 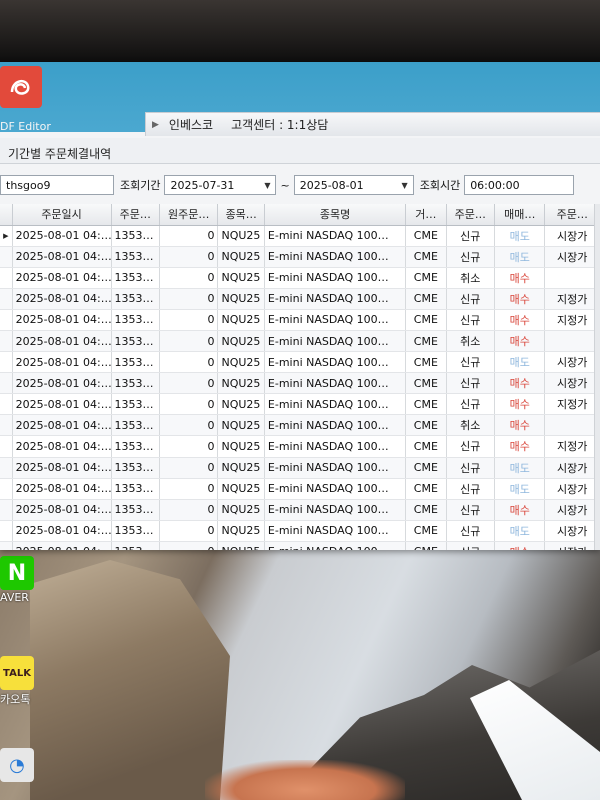 What do you see at coordinates (404, 185) in the screenshot?
I see `chevron-down-icon: ▼` at bounding box center [404, 185].